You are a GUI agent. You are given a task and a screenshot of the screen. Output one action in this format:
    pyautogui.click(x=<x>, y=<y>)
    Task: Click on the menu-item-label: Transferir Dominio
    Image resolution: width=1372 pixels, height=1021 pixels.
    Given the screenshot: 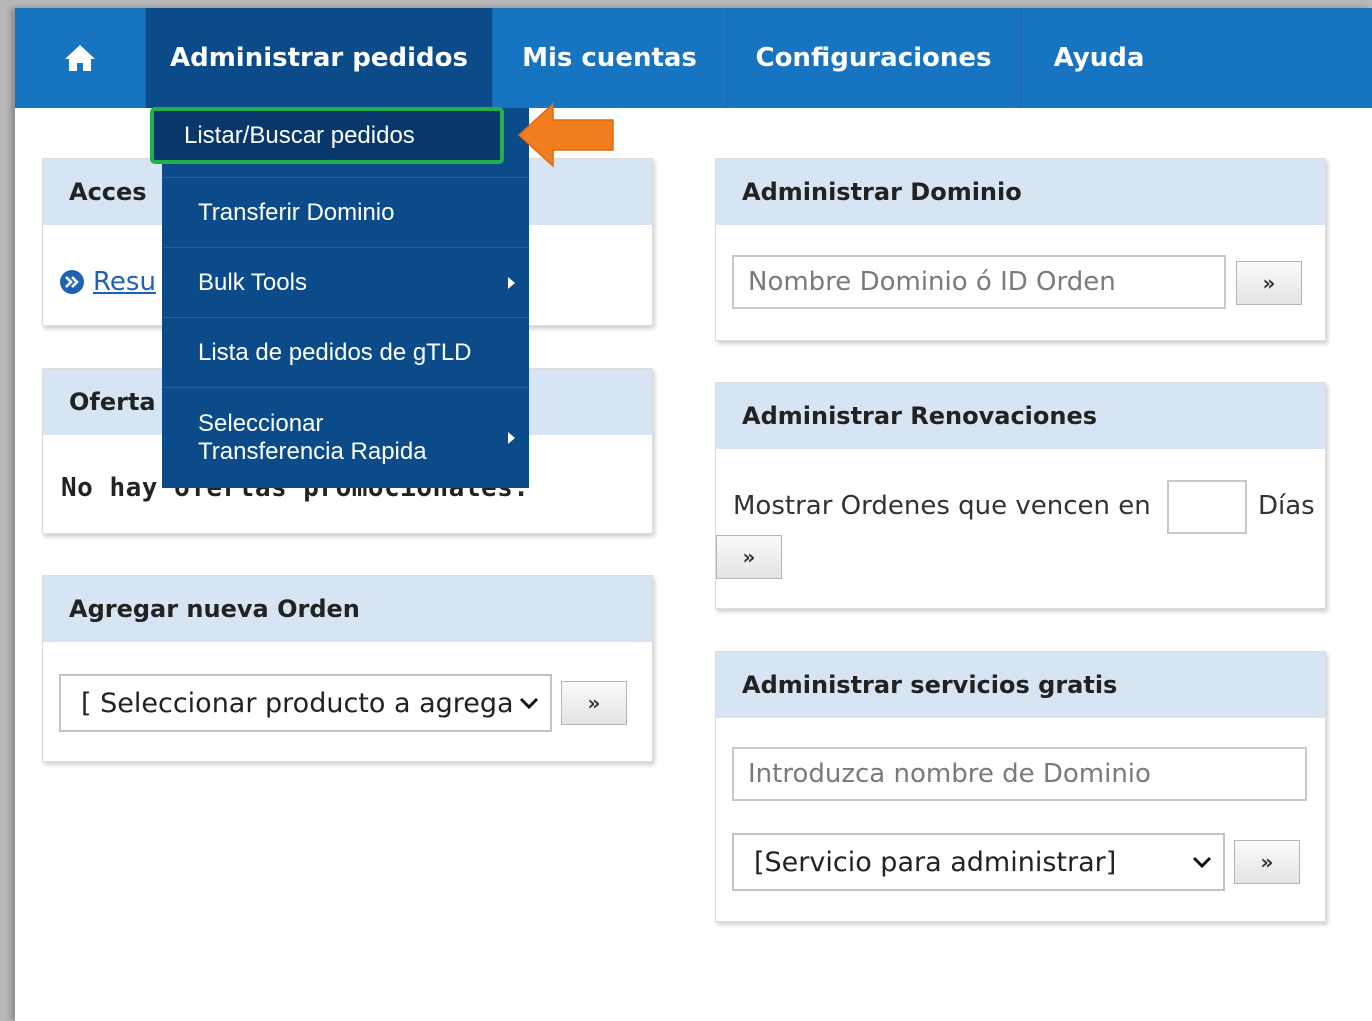 What is the action you would take?
    pyautogui.click(x=296, y=212)
    